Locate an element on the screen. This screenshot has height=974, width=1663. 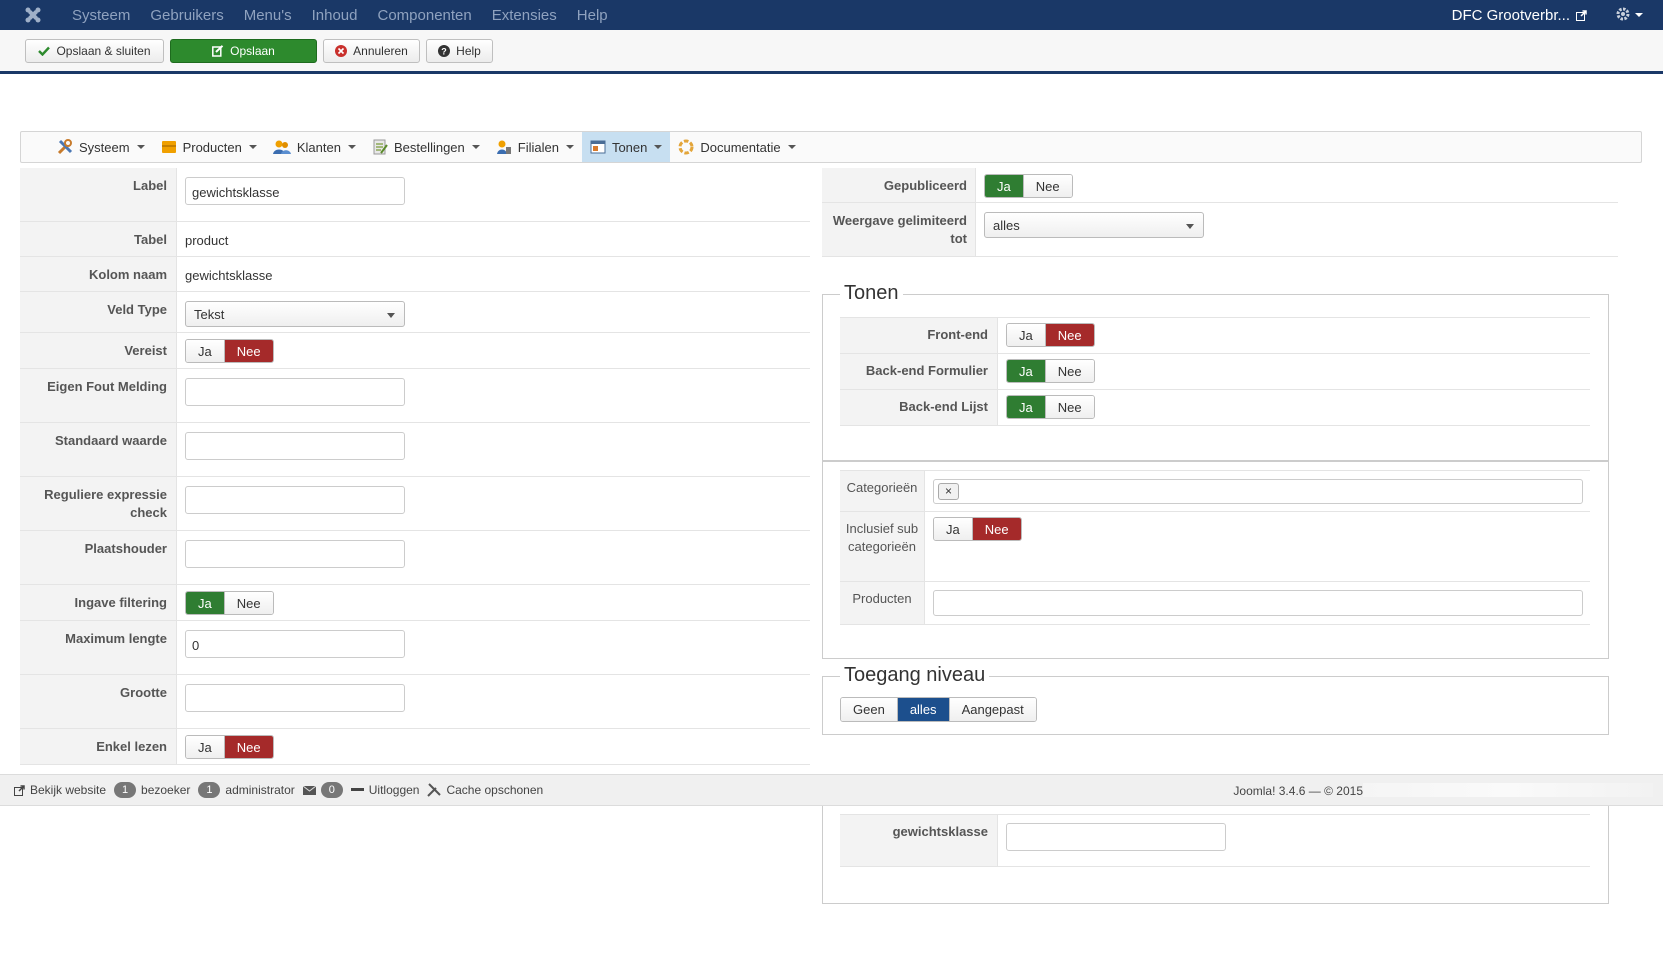
categories-input: × is located at coordinates (1258, 491).